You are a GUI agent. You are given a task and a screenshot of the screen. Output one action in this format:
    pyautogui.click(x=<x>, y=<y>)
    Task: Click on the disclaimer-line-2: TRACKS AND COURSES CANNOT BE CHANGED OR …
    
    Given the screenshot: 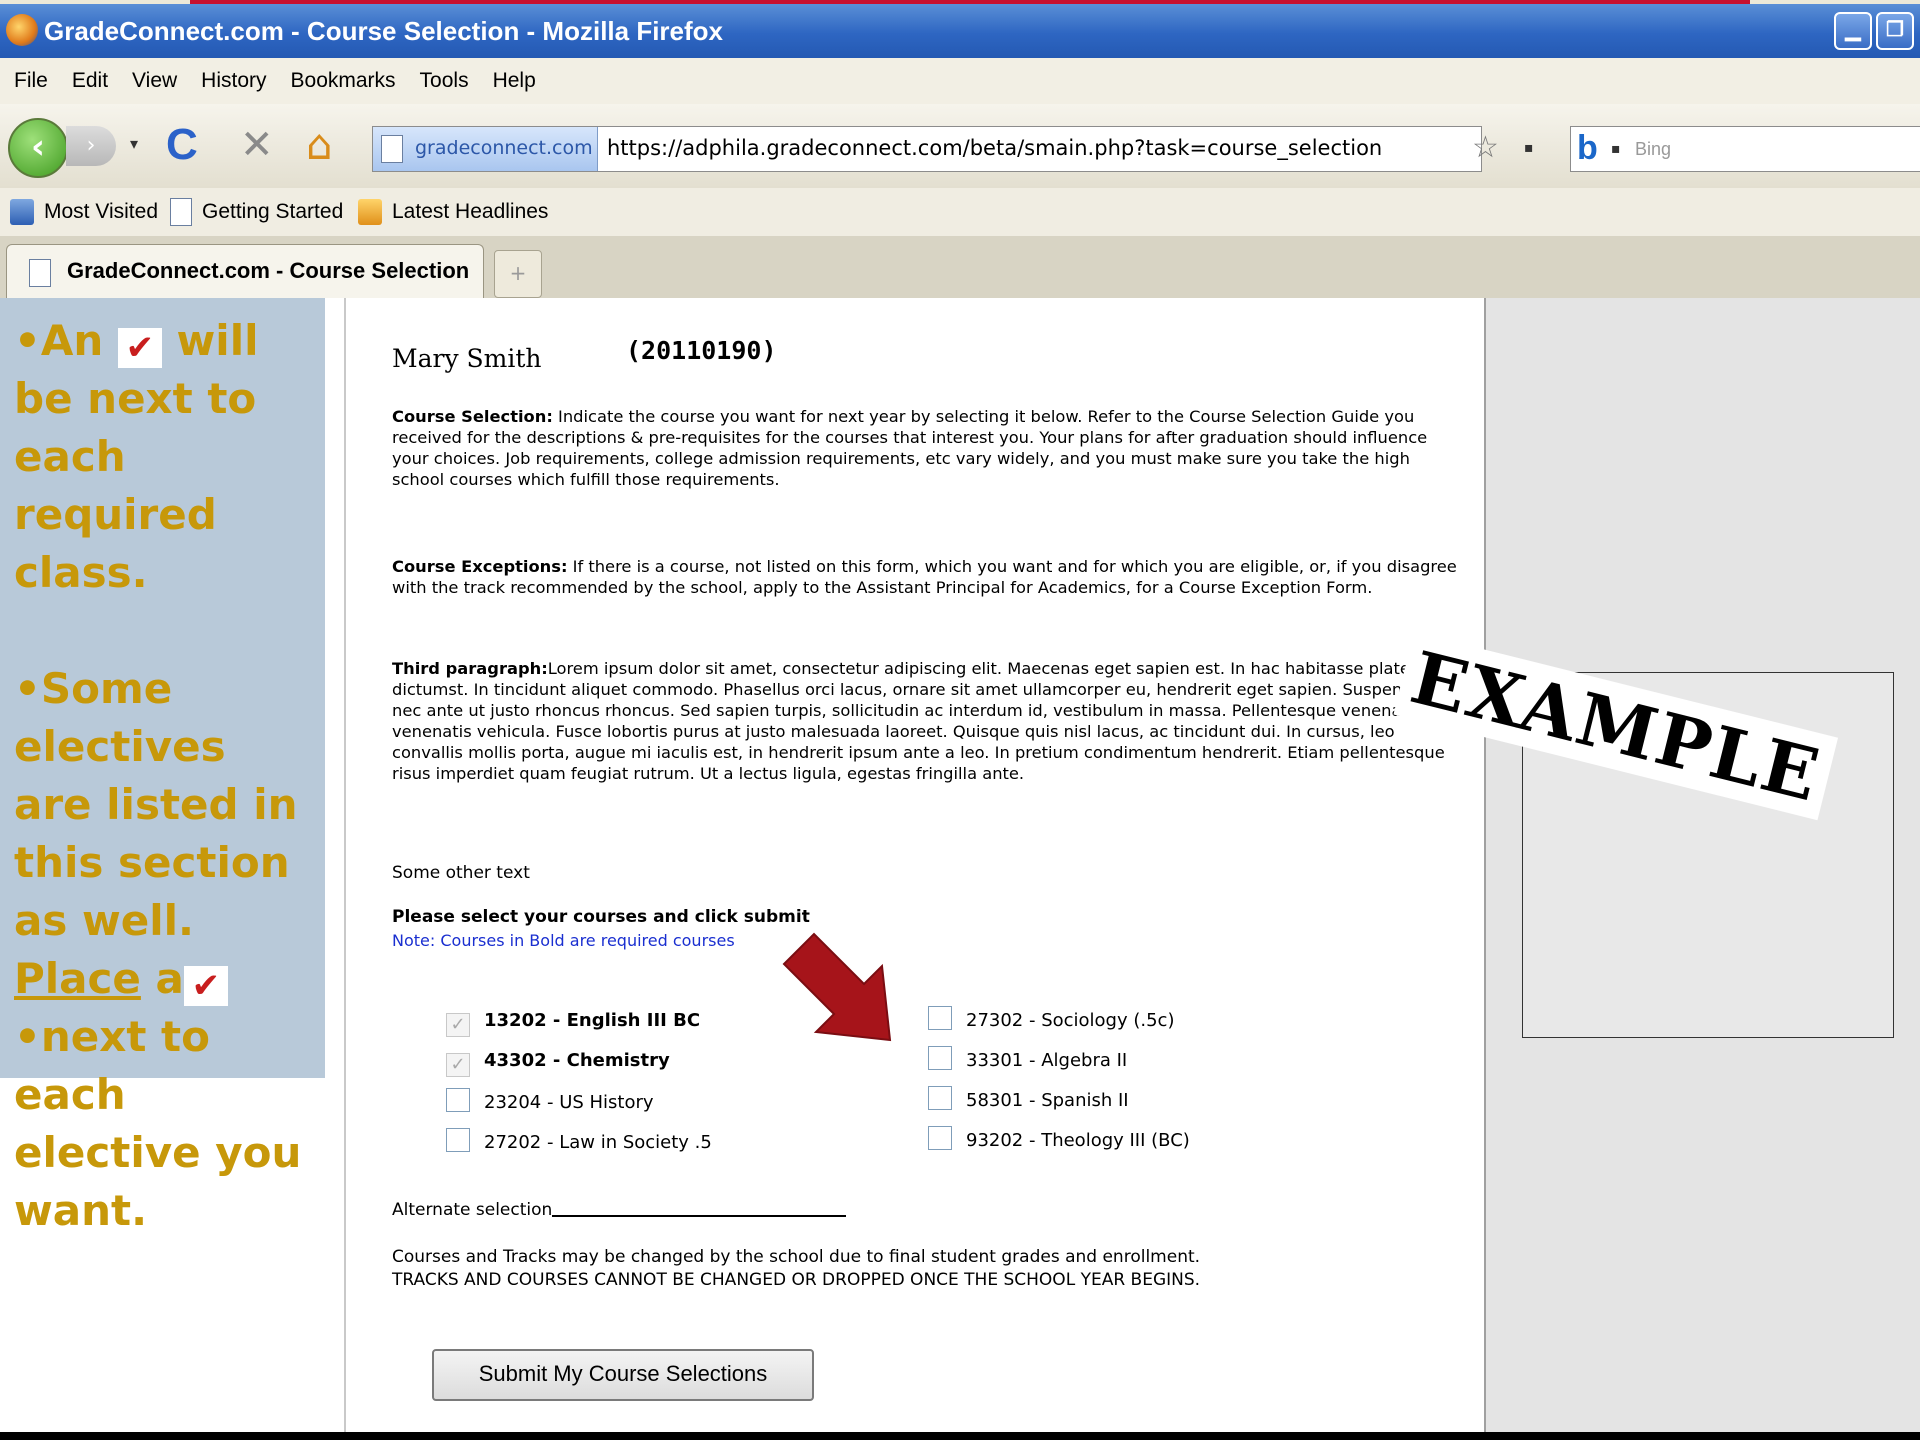 What is the action you would take?
    pyautogui.click(x=796, y=1280)
    